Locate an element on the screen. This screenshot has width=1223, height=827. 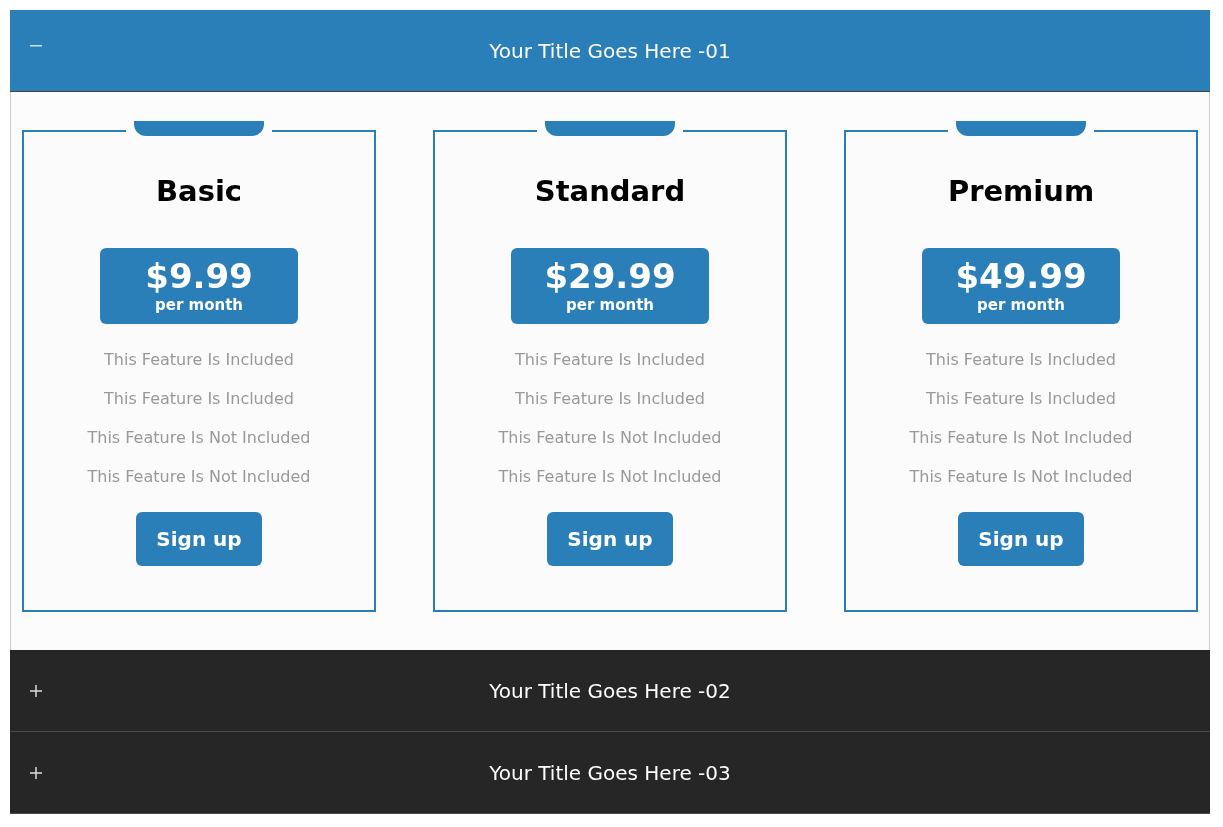
accordion-header: Your Title Goes Here -02 is located at coordinates (610, 691).